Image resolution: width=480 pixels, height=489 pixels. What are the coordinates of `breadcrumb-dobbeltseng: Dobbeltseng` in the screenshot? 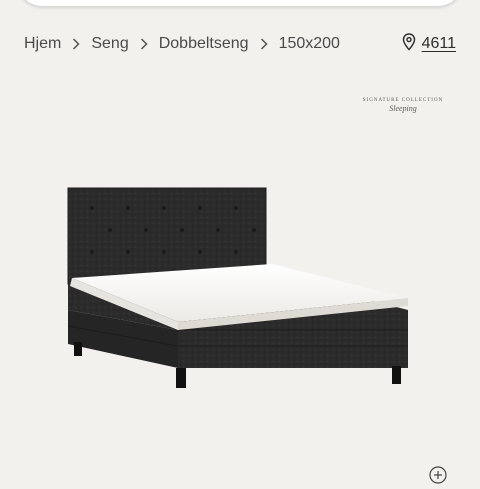 It's located at (204, 44).